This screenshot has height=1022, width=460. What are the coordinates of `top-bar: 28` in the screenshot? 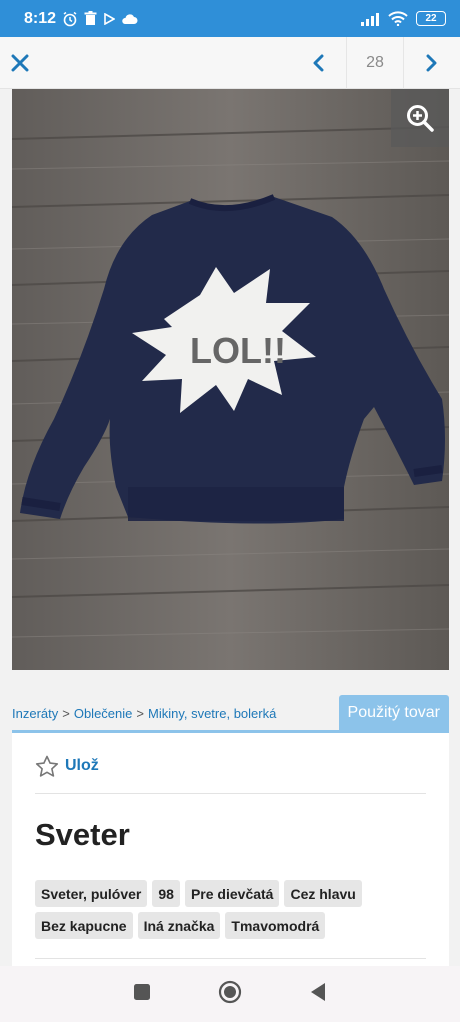 It's located at (230, 62).